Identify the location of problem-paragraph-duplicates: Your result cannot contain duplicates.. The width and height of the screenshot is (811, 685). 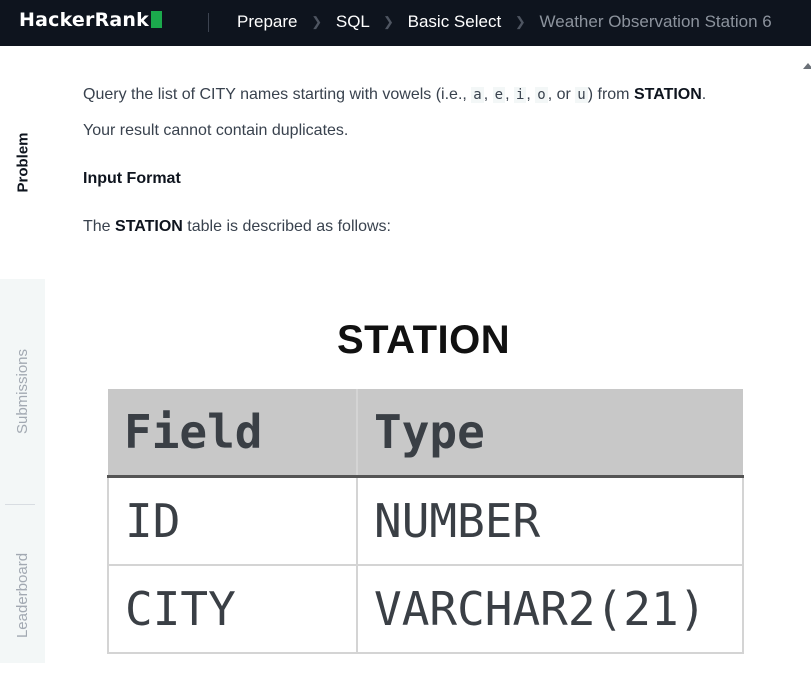
(216, 130).